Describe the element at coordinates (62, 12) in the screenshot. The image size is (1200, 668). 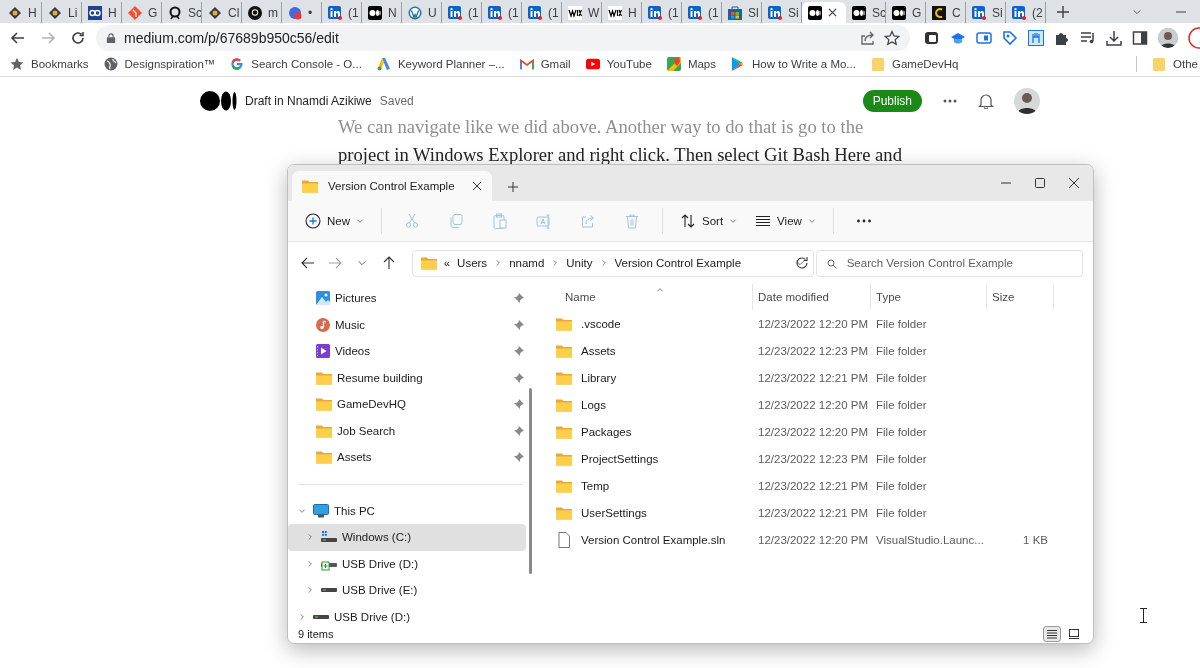
I see `browser-tab: Li` at that location.